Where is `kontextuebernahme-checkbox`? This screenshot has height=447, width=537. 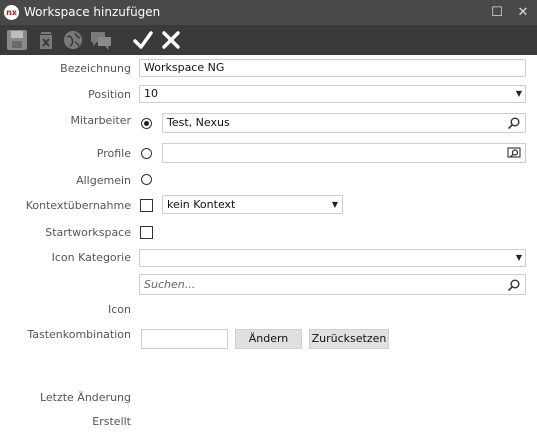
kontextuebernahme-checkbox is located at coordinates (146, 205).